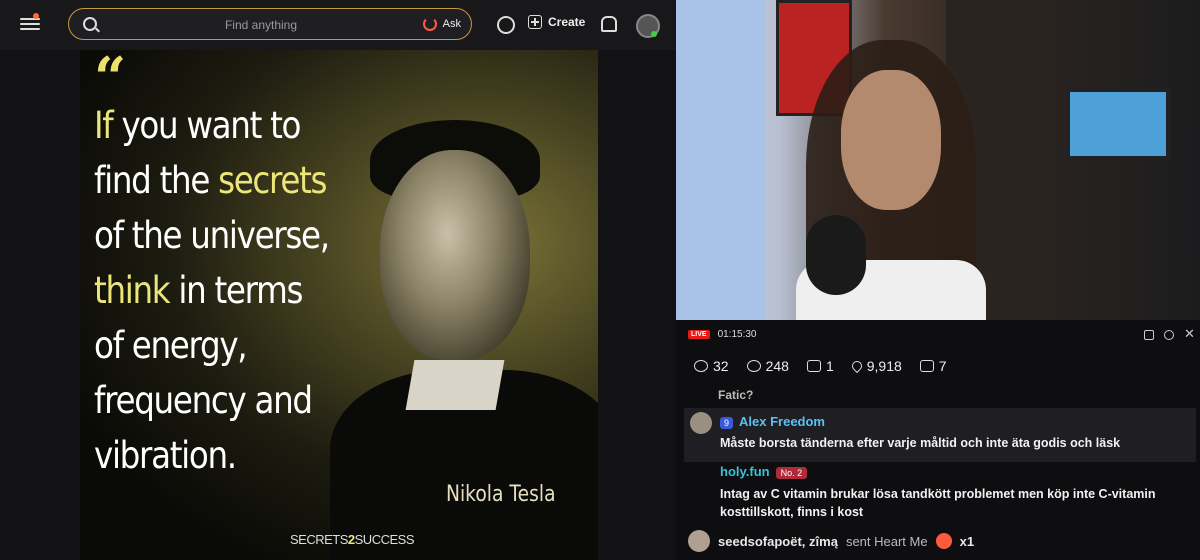 The width and height of the screenshot is (1200, 560). I want to click on gift-count: x1, so click(967, 541).